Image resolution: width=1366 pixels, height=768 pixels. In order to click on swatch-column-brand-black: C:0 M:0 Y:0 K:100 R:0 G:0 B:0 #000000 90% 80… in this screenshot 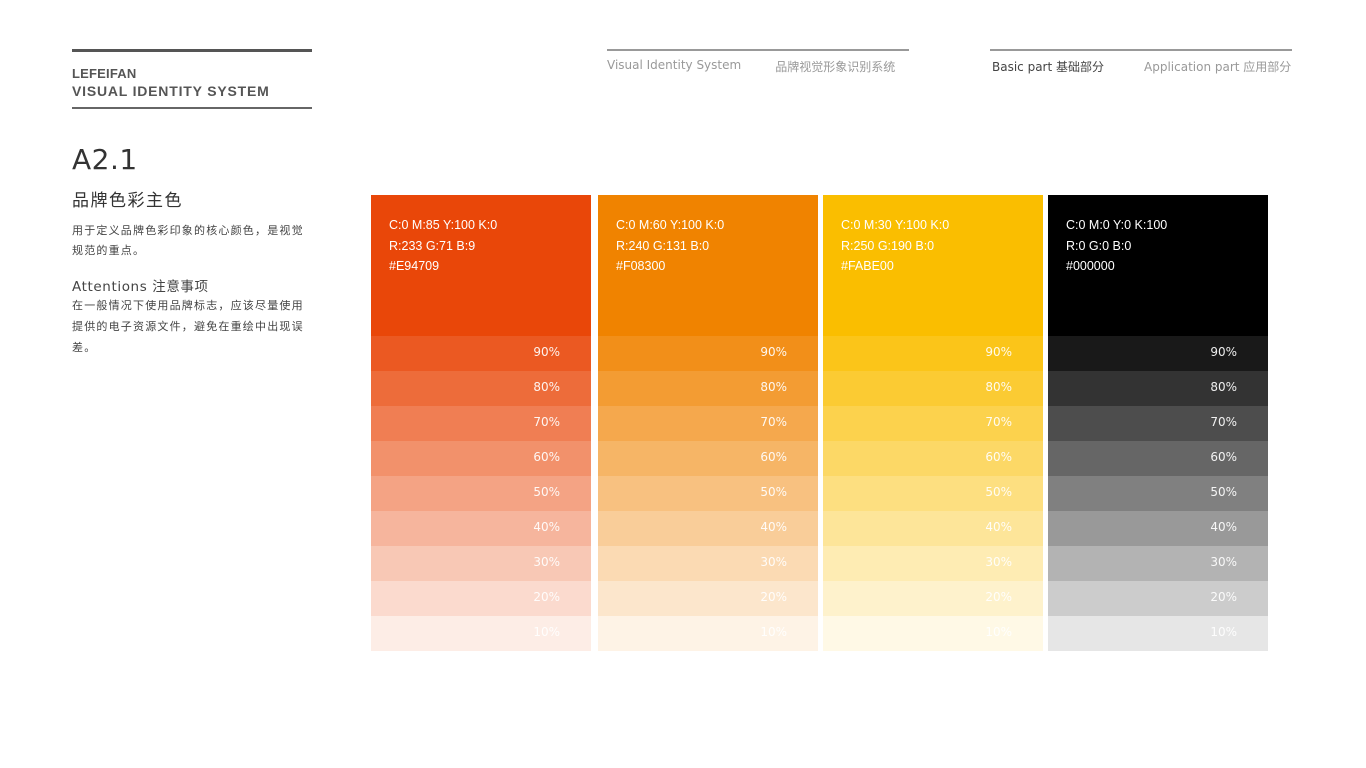, I will do `click(1158, 423)`.